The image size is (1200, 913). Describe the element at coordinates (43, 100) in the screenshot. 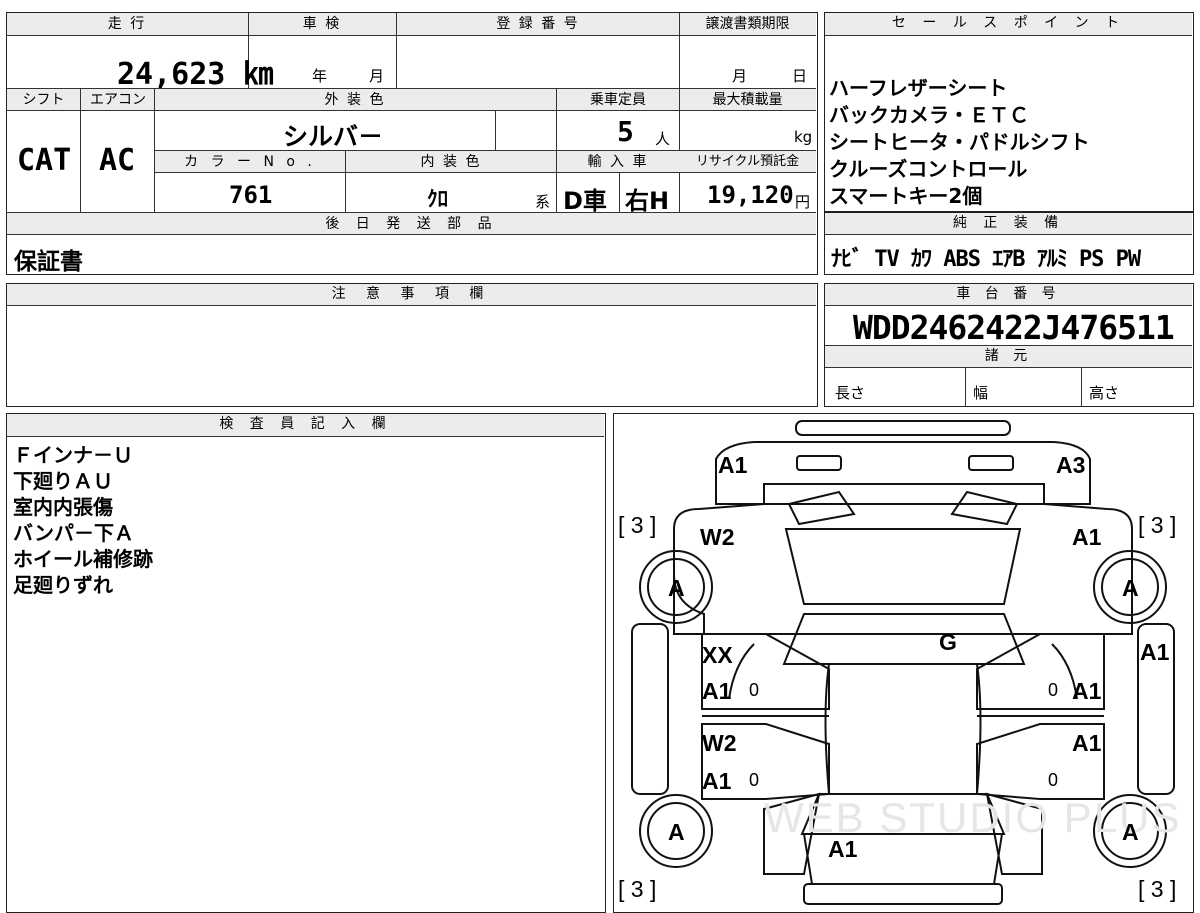

I see `shift-label: シフト` at that location.